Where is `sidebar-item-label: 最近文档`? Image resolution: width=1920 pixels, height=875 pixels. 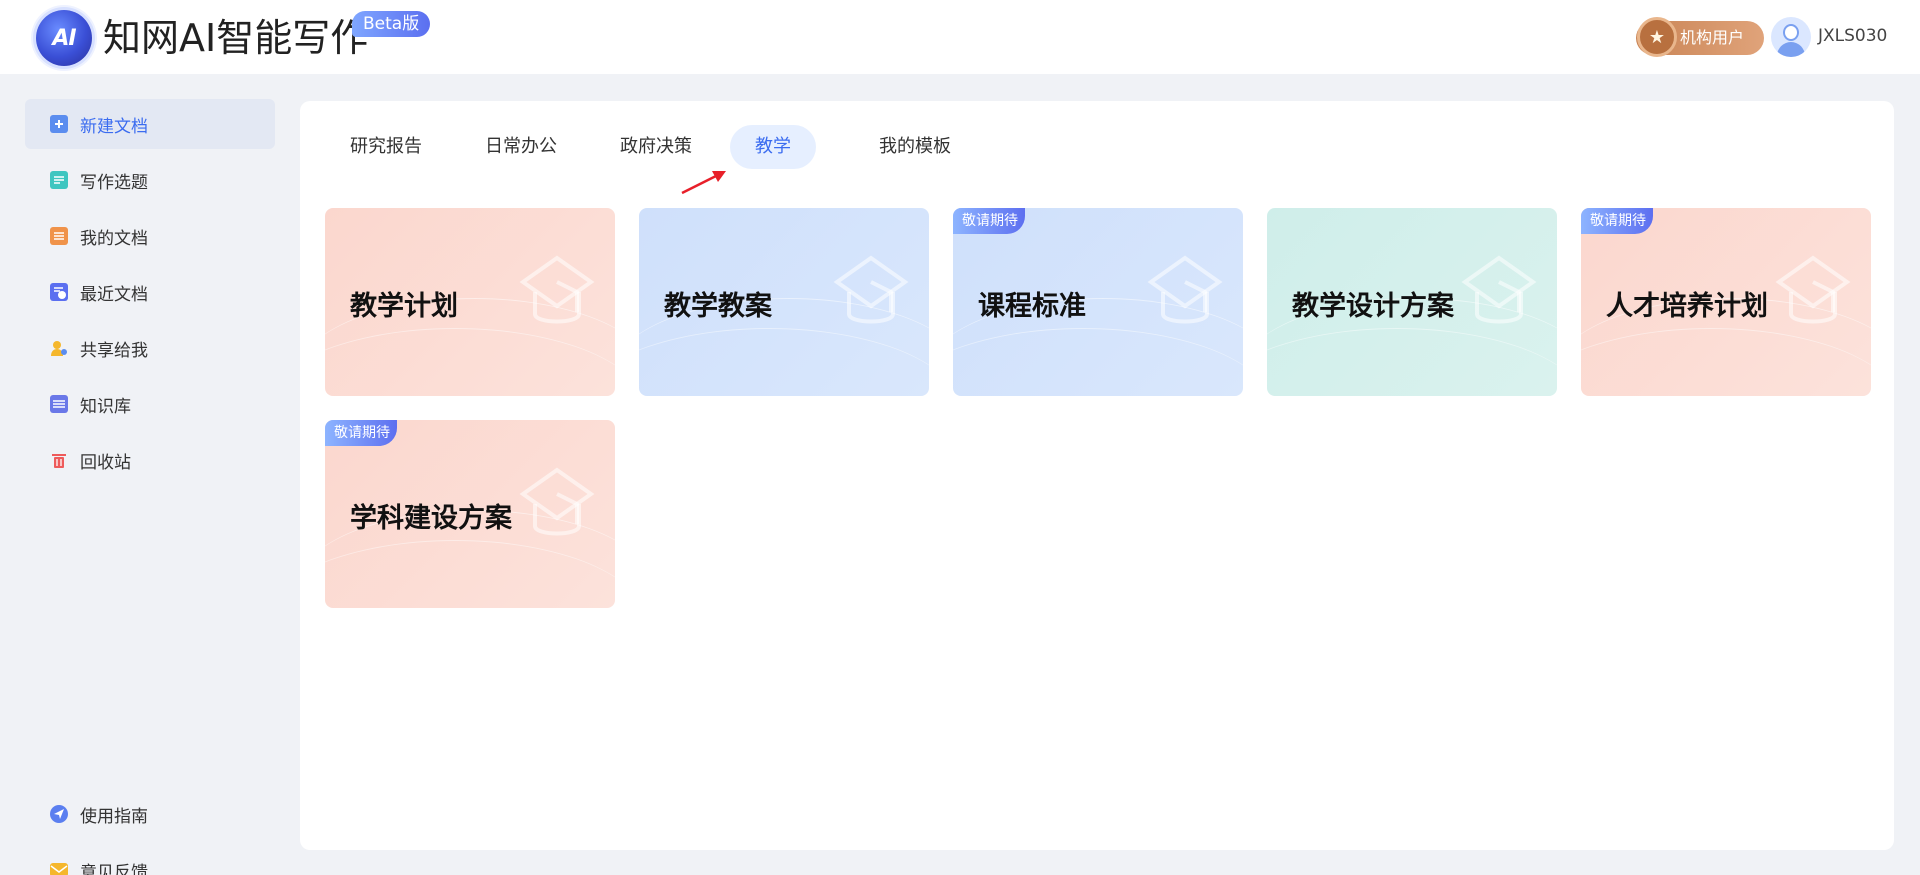 sidebar-item-label: 最近文档 is located at coordinates (114, 294).